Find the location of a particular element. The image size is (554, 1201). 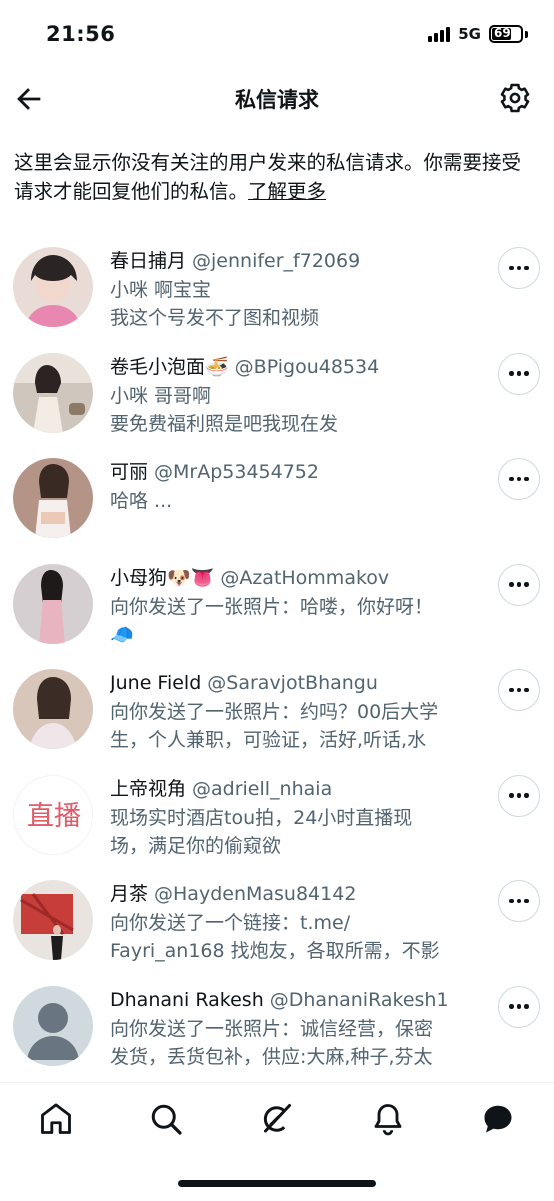

sender-handle: @MrAp53454752 is located at coordinates (236, 472).